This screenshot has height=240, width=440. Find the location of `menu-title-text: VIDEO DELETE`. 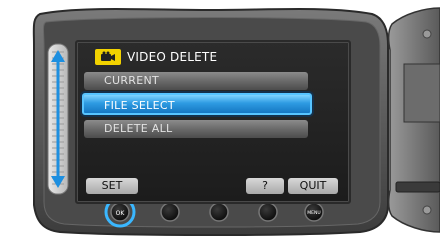

menu-title-text: VIDEO DELETE is located at coordinates (172, 57).